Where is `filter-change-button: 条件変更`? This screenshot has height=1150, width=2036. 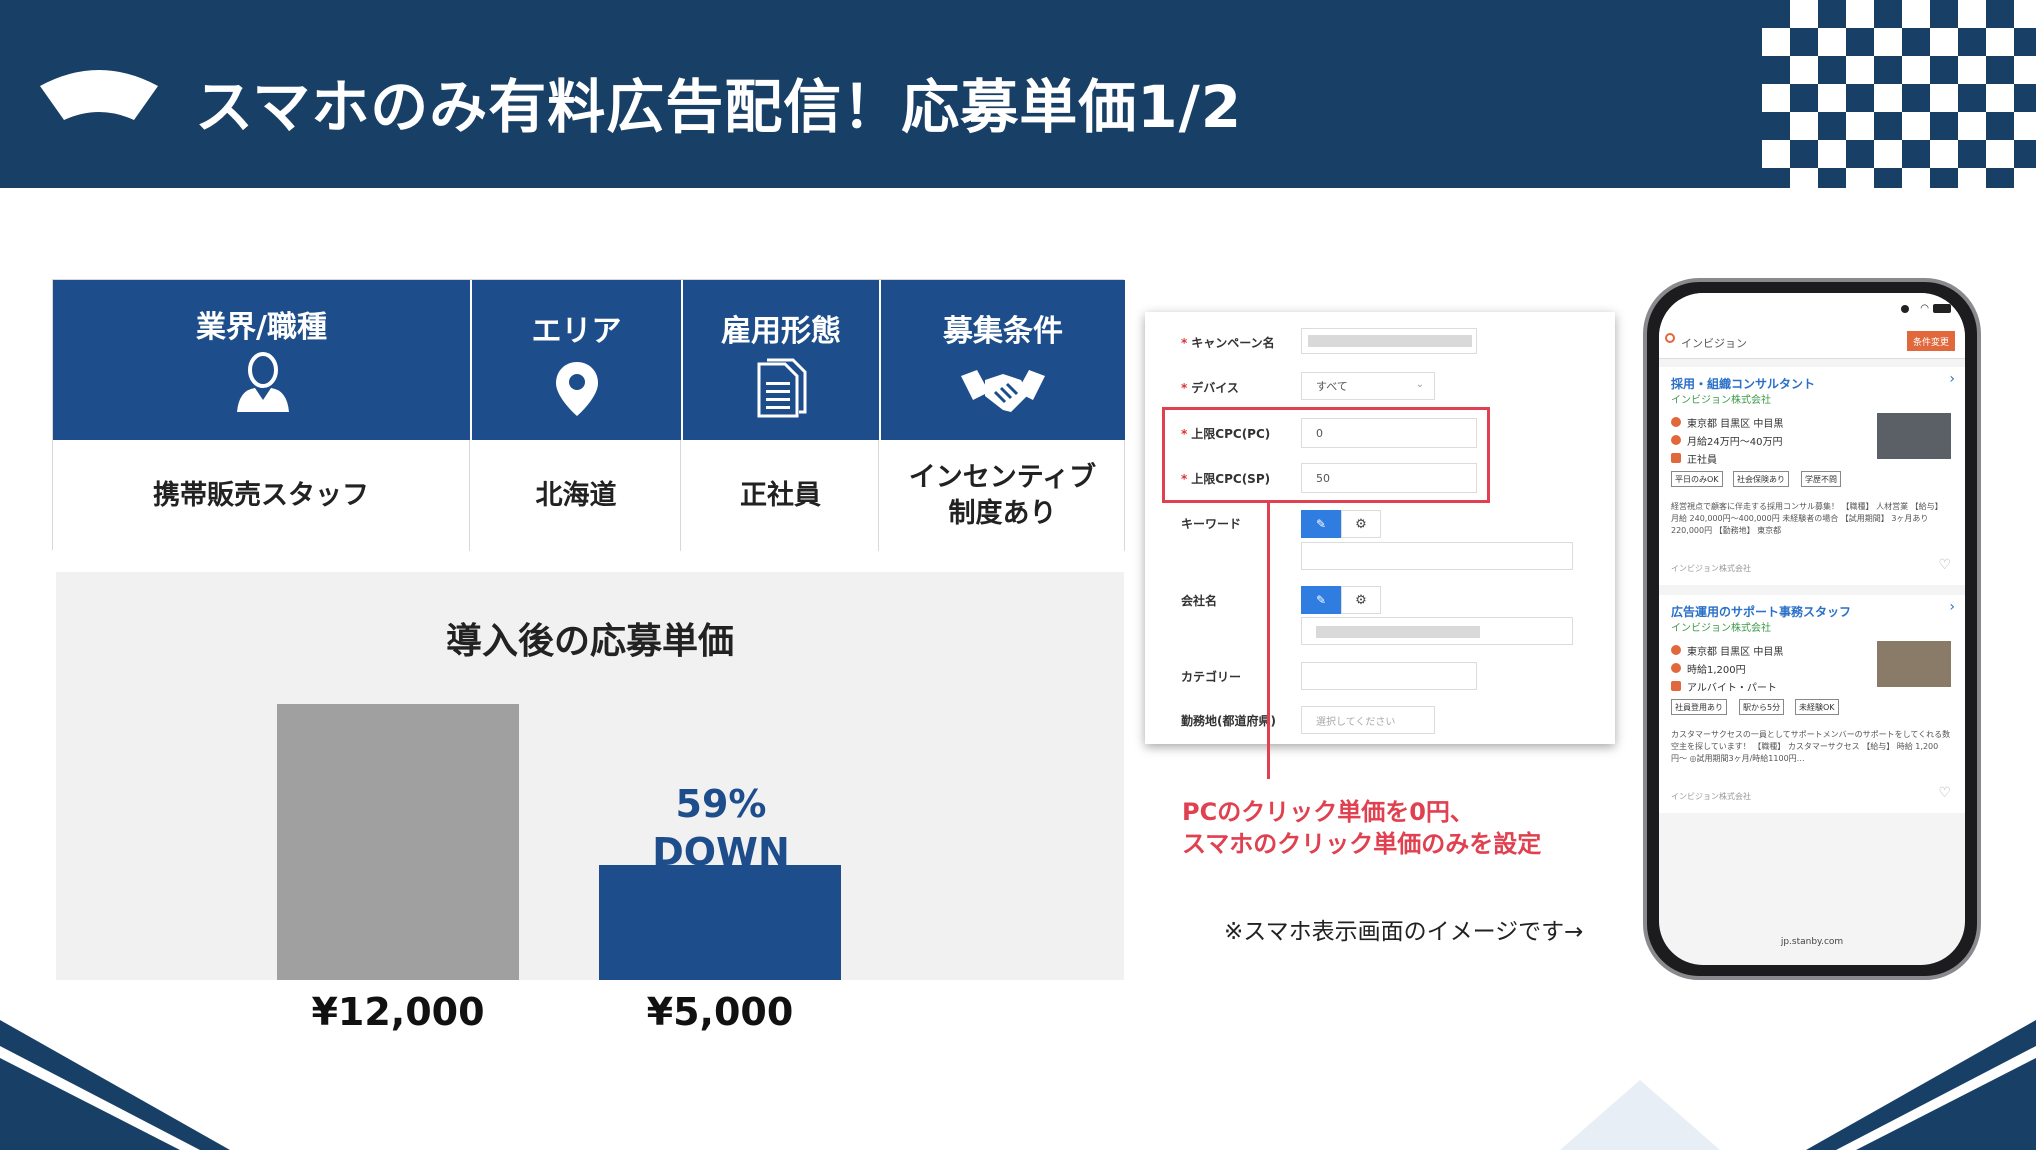 filter-change-button: 条件変更 is located at coordinates (1931, 341).